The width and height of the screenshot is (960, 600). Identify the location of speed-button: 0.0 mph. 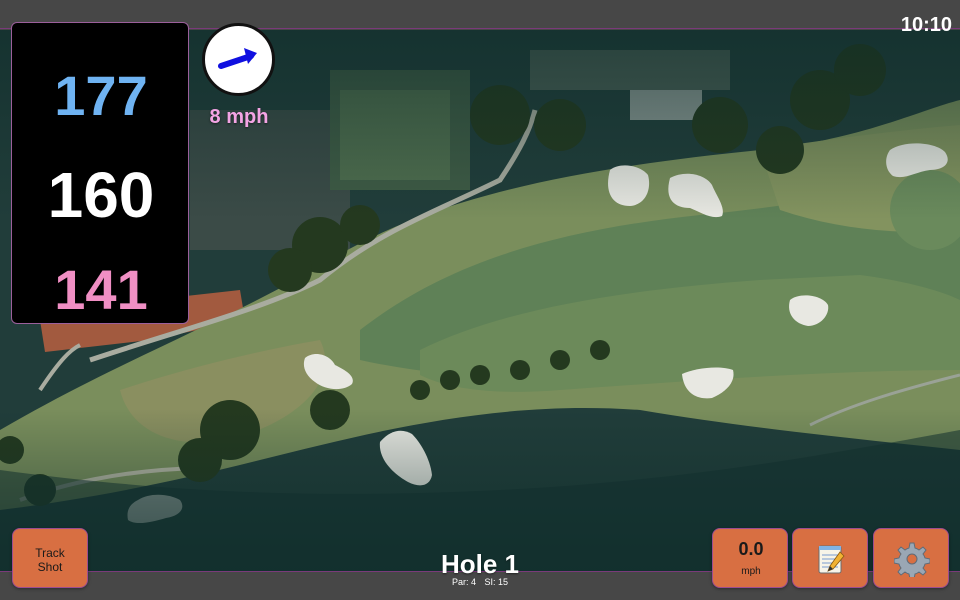
(750, 558).